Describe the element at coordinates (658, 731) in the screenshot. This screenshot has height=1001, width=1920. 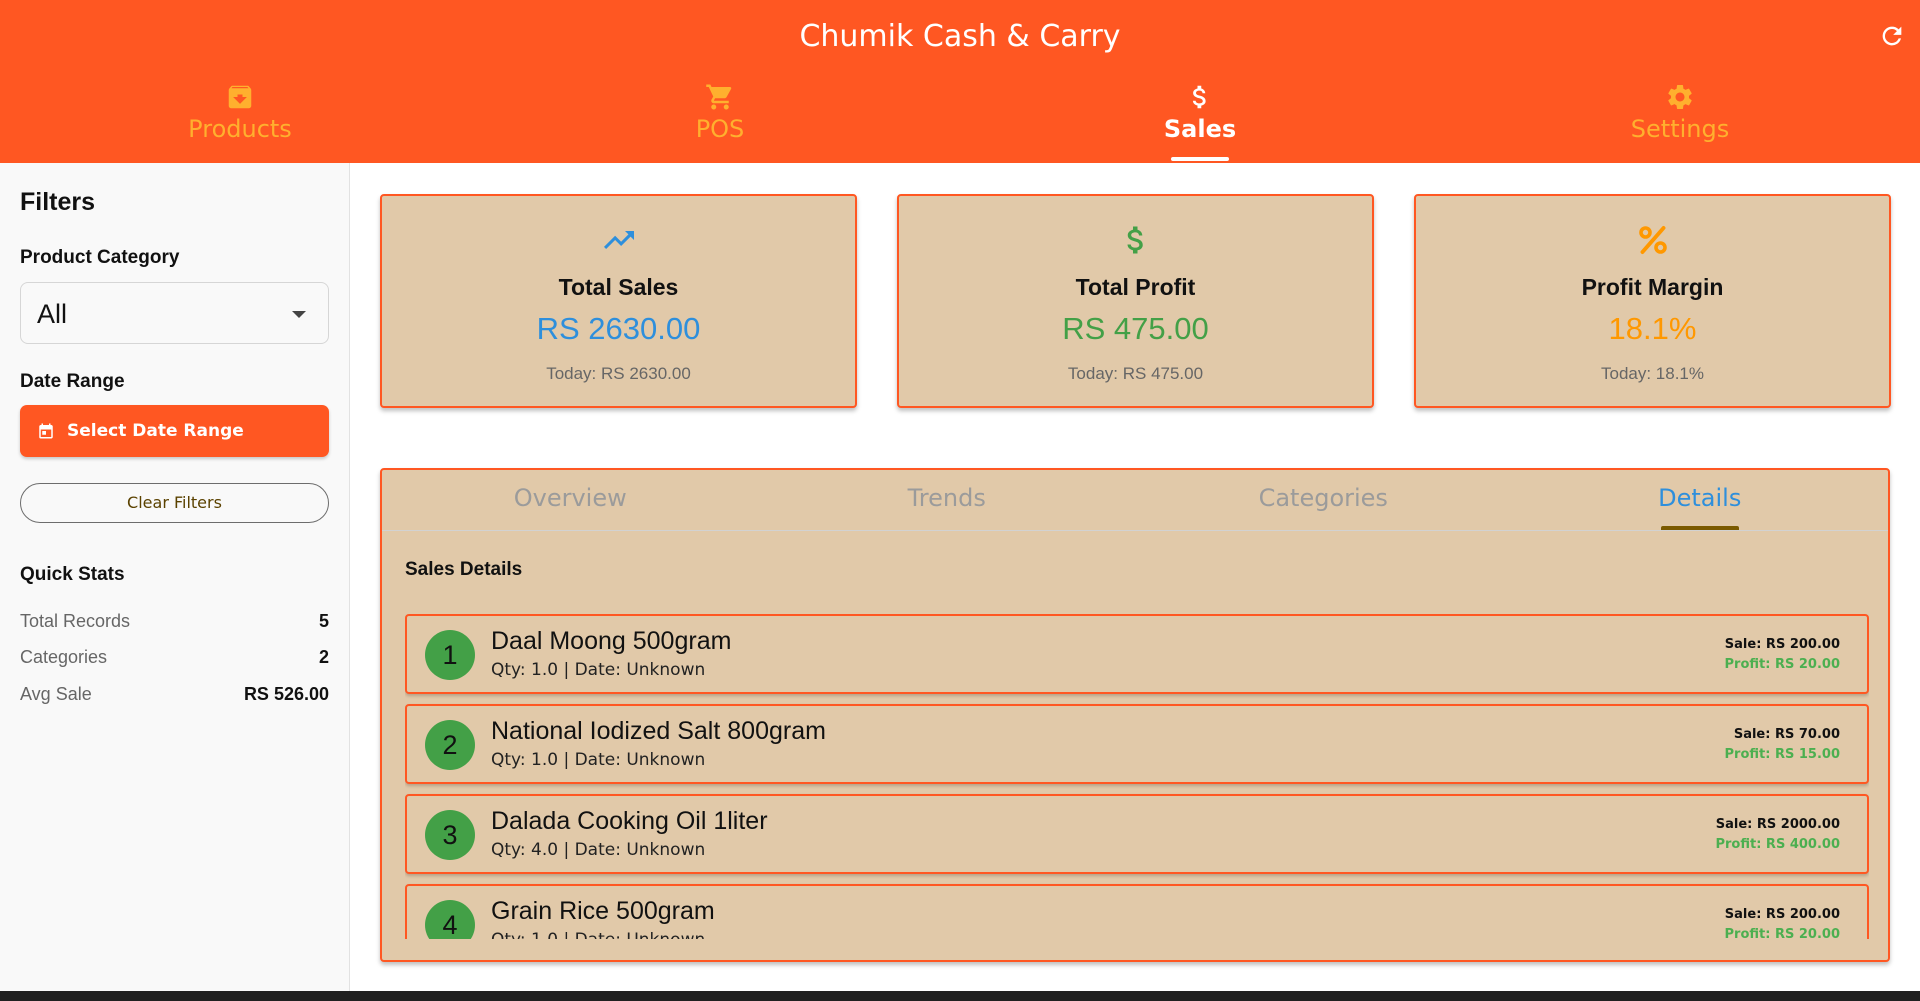
I see `item-name: National Iodized Salt 800gram` at that location.